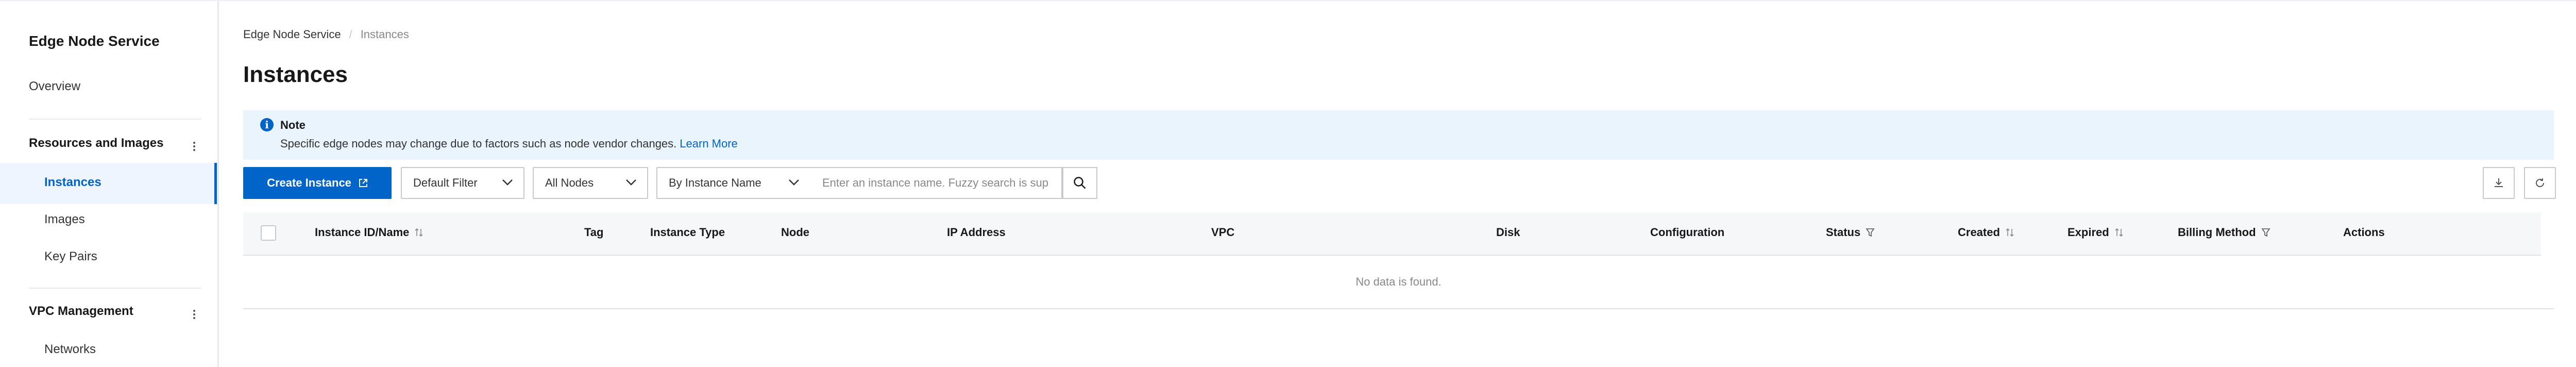 The height and width of the screenshot is (367, 2576). What do you see at coordinates (1288, 0) in the screenshot?
I see `top-divider` at bounding box center [1288, 0].